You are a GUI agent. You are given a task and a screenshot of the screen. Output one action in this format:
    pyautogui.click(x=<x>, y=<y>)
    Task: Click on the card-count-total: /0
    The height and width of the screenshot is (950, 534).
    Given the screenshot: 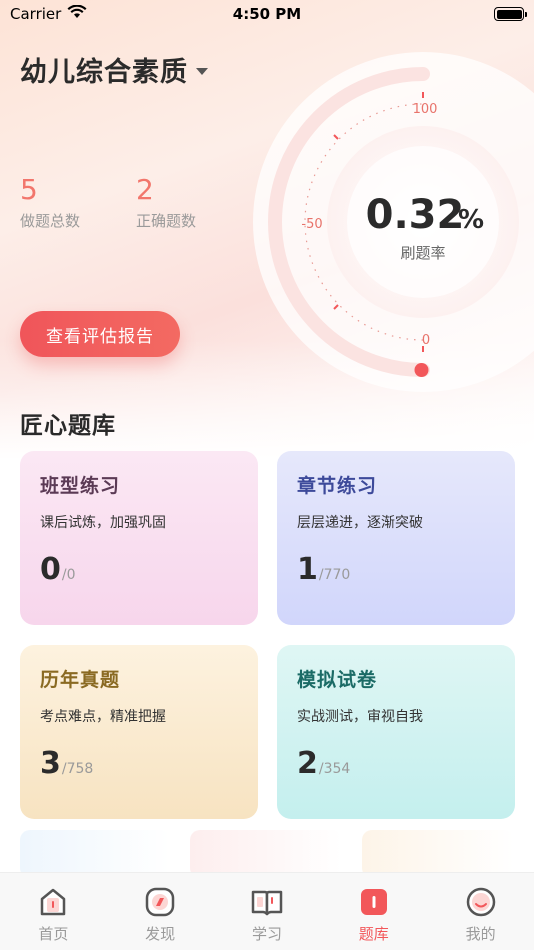 What is the action you would take?
    pyautogui.click(x=68, y=575)
    